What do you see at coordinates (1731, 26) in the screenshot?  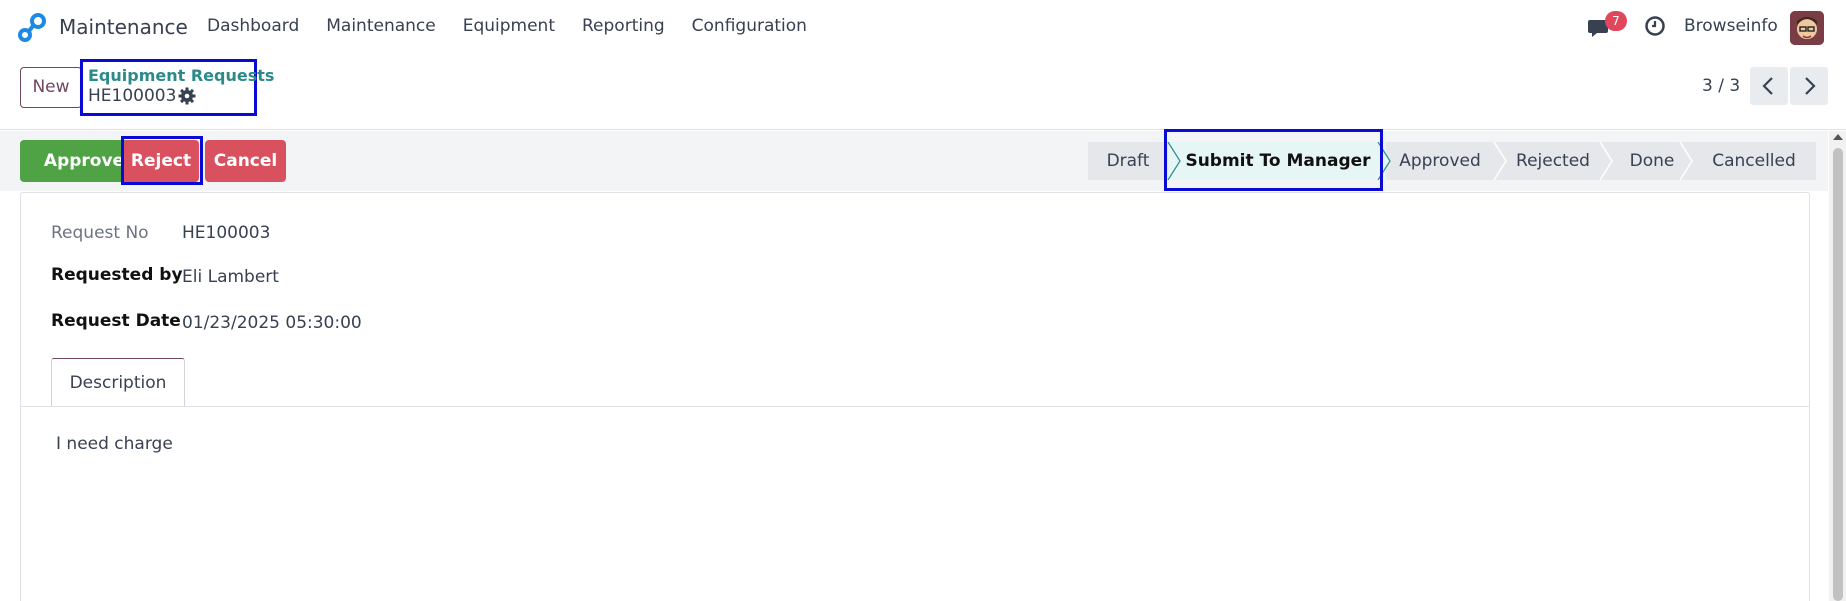 I see `user-name: Browseinfo` at bounding box center [1731, 26].